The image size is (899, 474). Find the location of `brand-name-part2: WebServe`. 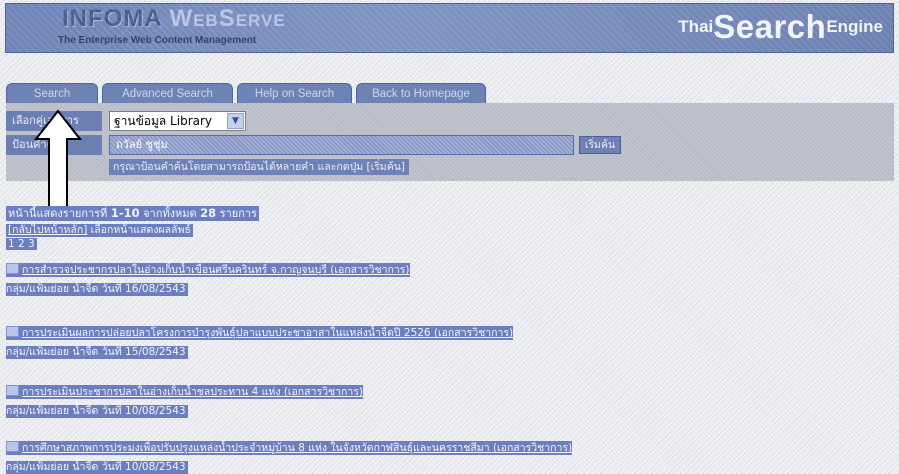

brand-name-part2: WebServe is located at coordinates (227, 18).